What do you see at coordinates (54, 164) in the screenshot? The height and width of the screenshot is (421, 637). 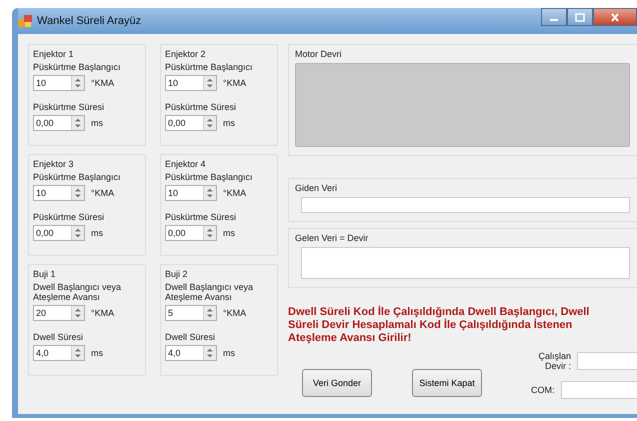 I see `group-title: Enjektor 3` at bounding box center [54, 164].